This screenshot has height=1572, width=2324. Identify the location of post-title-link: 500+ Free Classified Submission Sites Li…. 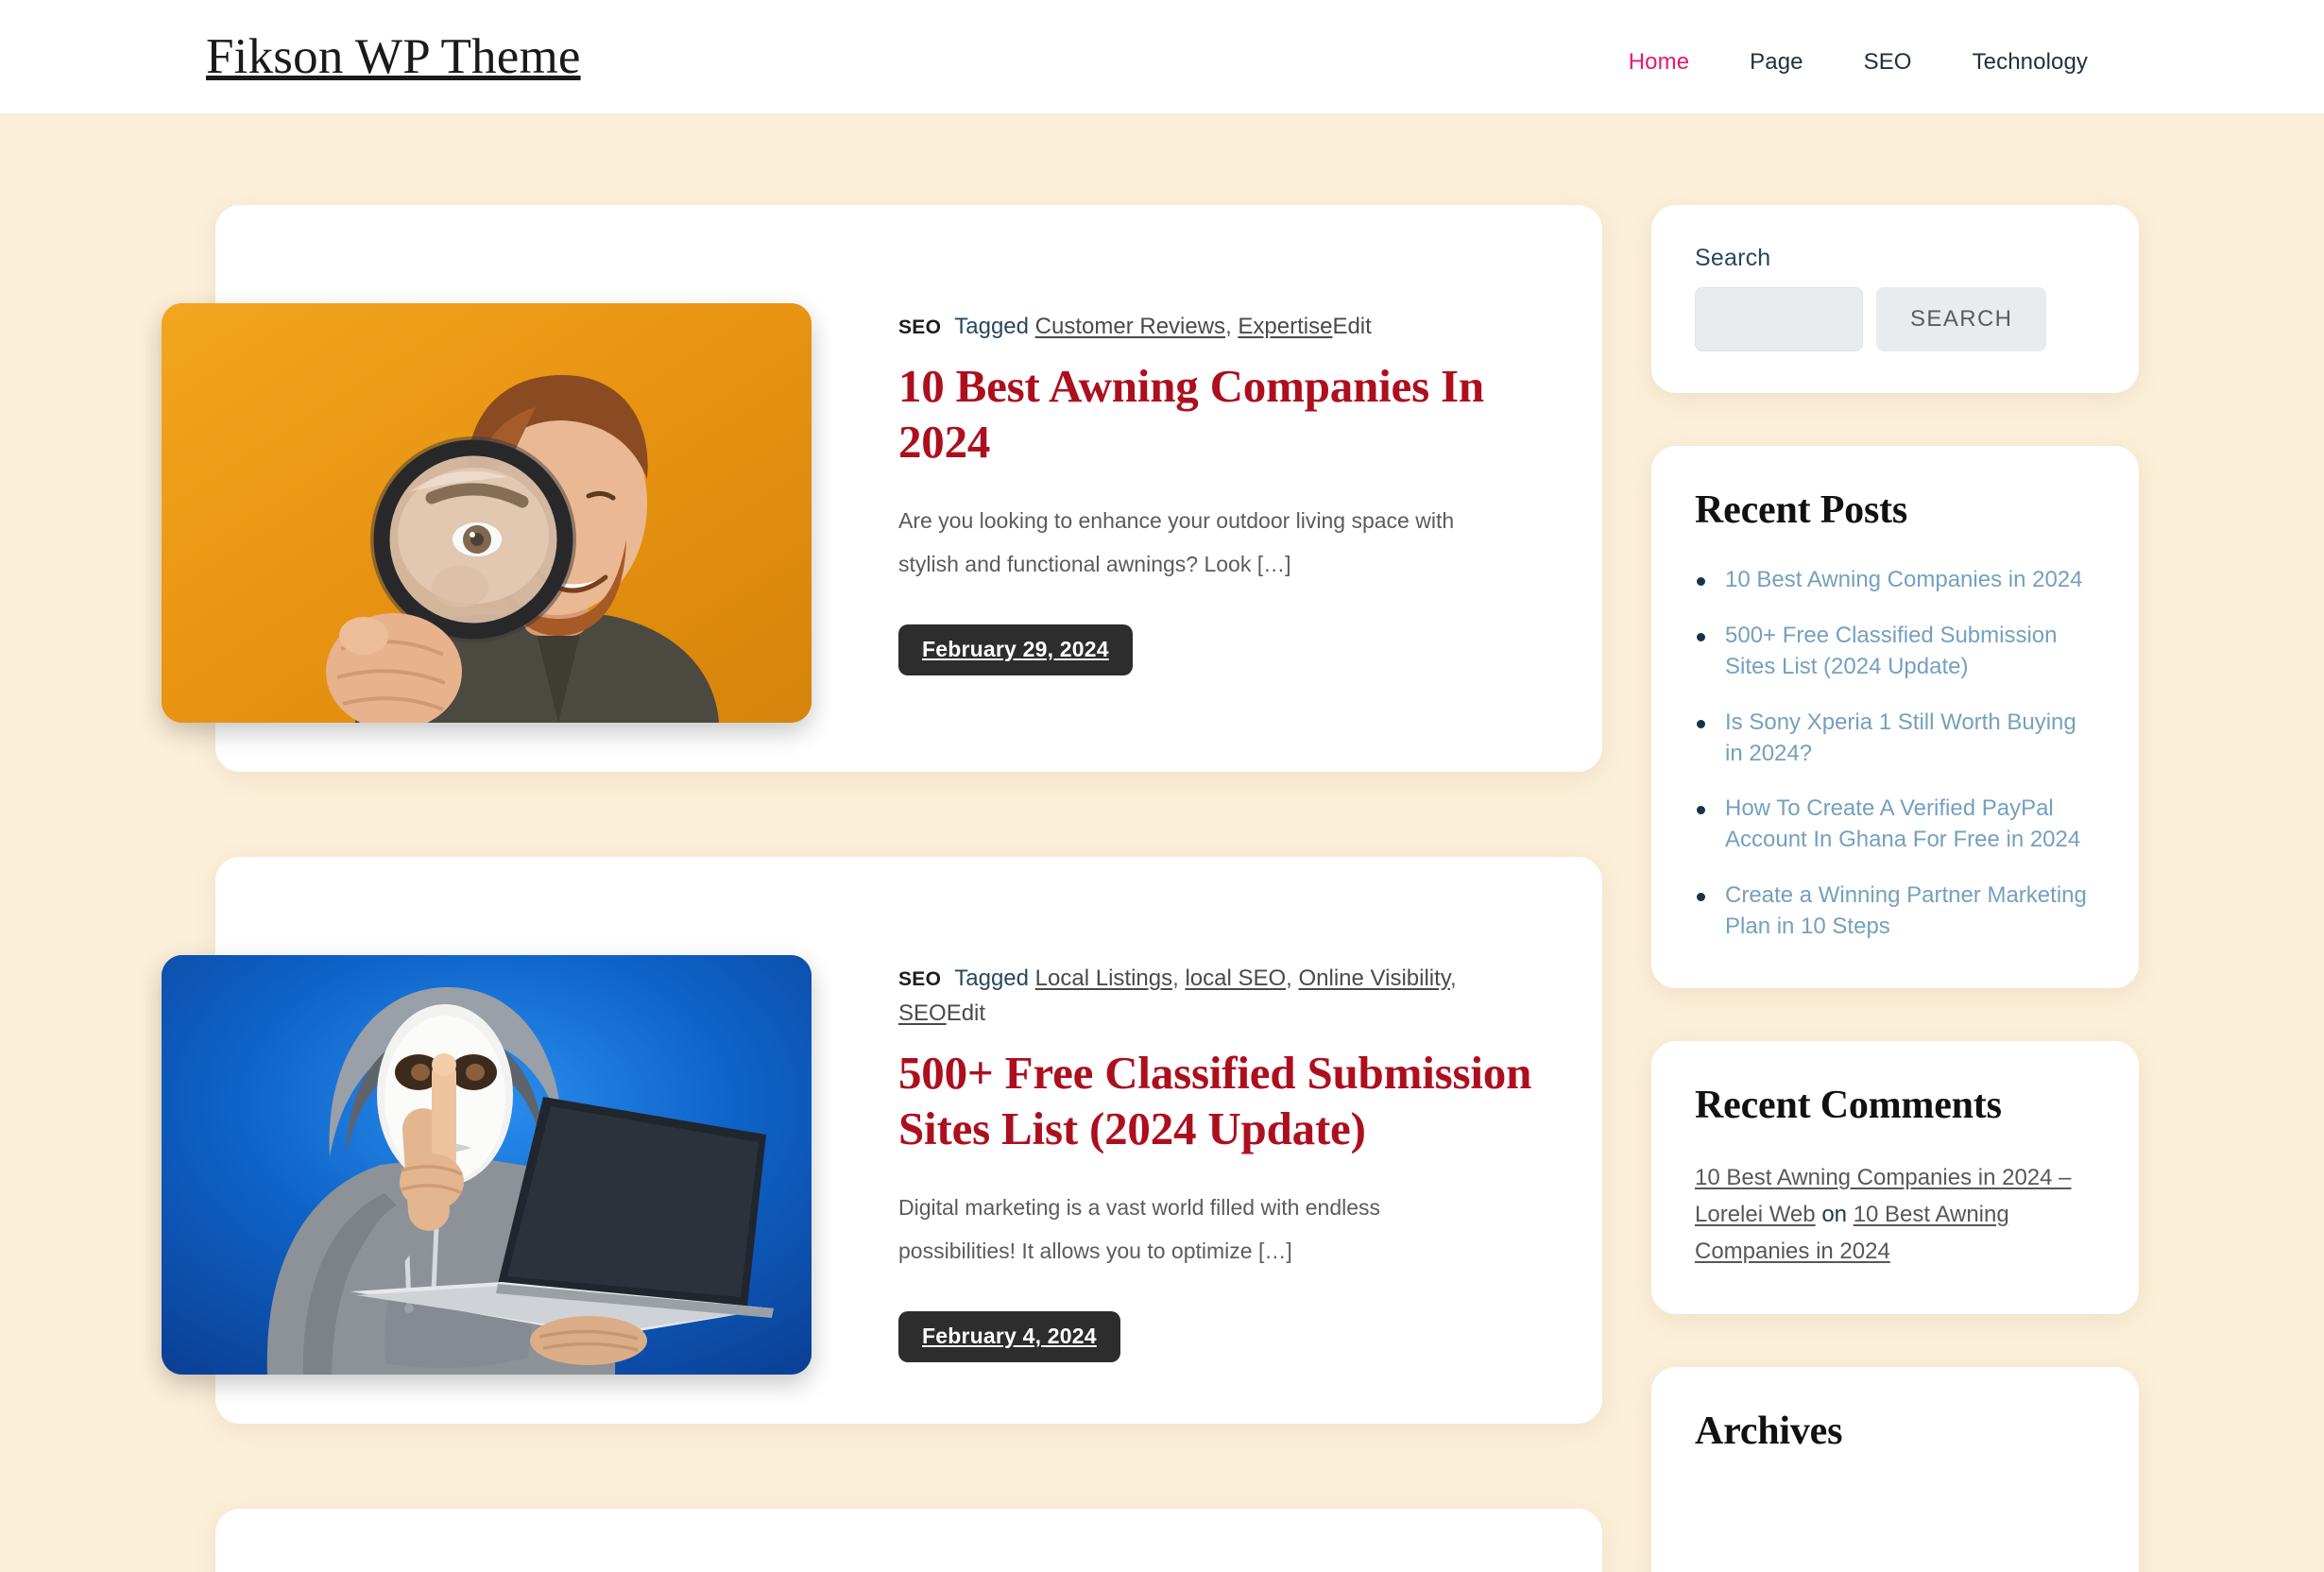
(1214, 1100).